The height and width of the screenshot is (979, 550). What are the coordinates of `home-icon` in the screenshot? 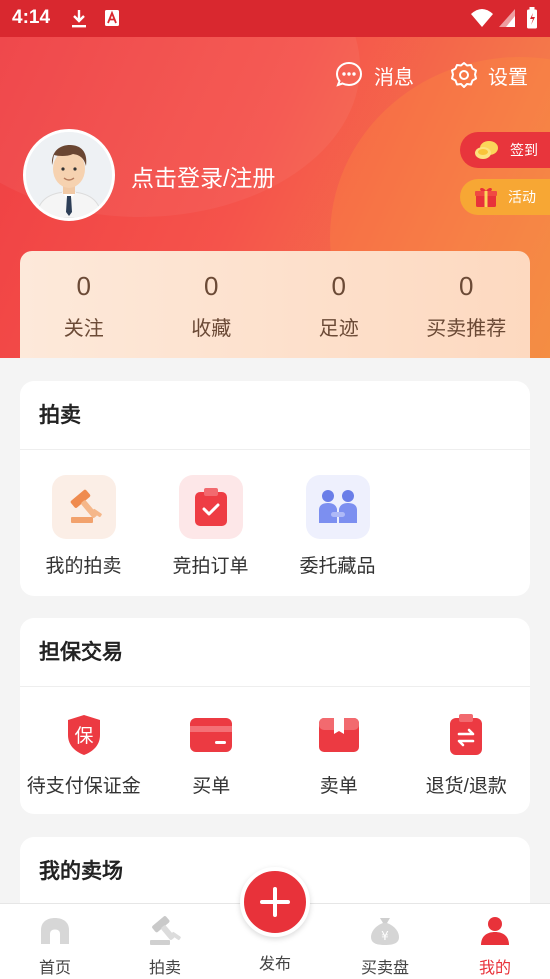 It's located at (55, 931).